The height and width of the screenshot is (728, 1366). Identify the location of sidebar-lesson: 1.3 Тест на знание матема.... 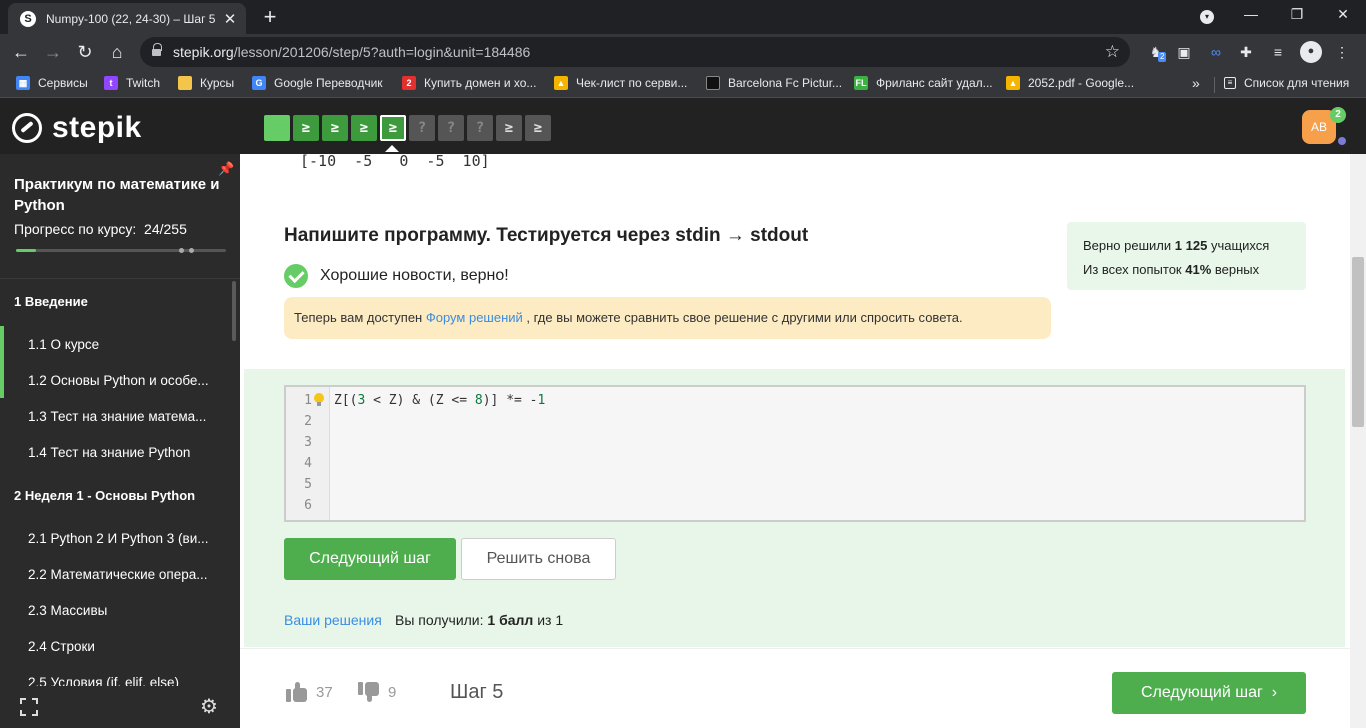
(126, 416).